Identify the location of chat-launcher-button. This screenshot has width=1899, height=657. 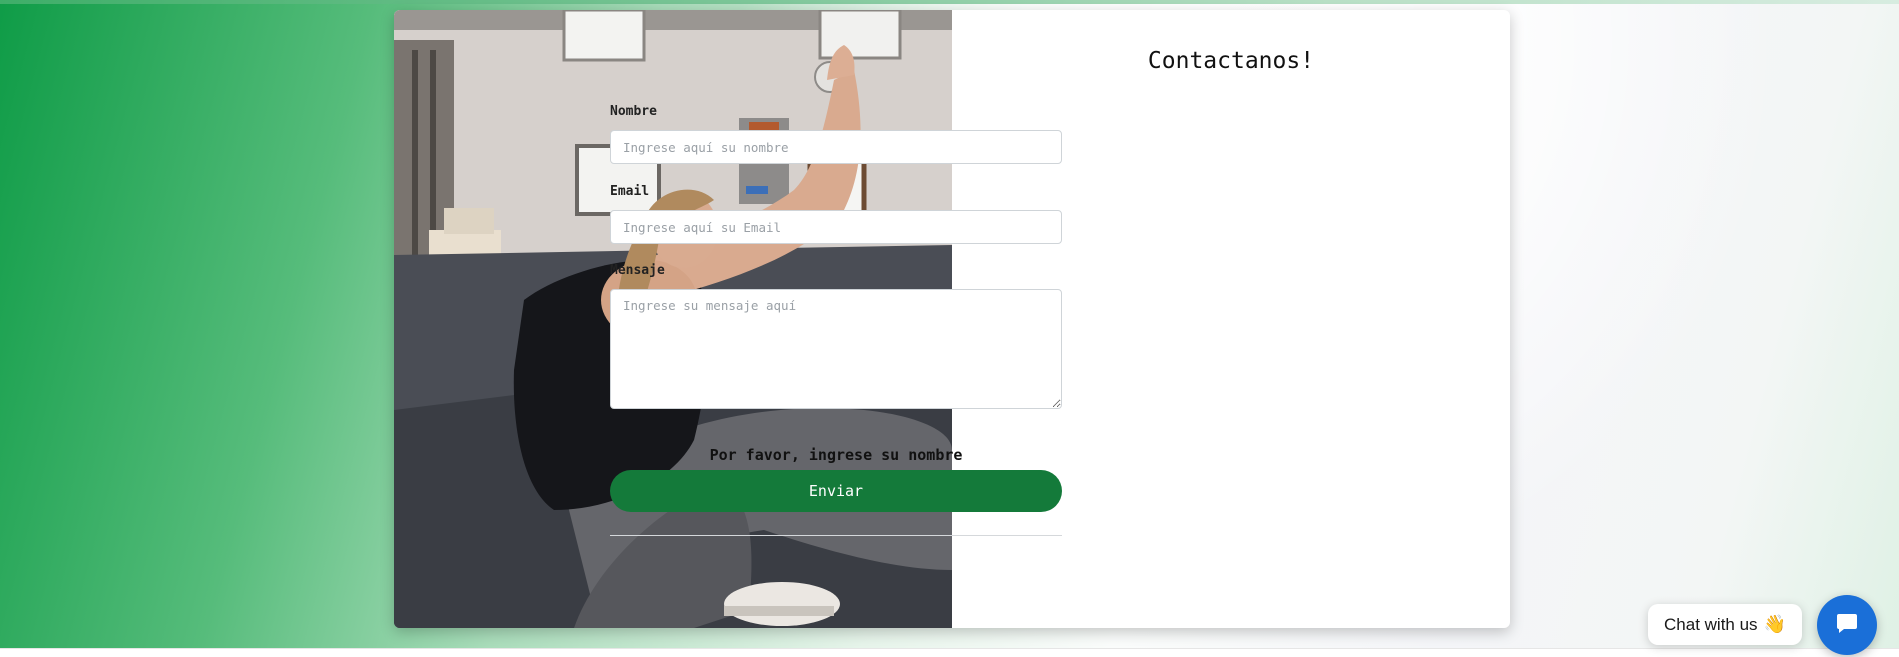
(1847, 625).